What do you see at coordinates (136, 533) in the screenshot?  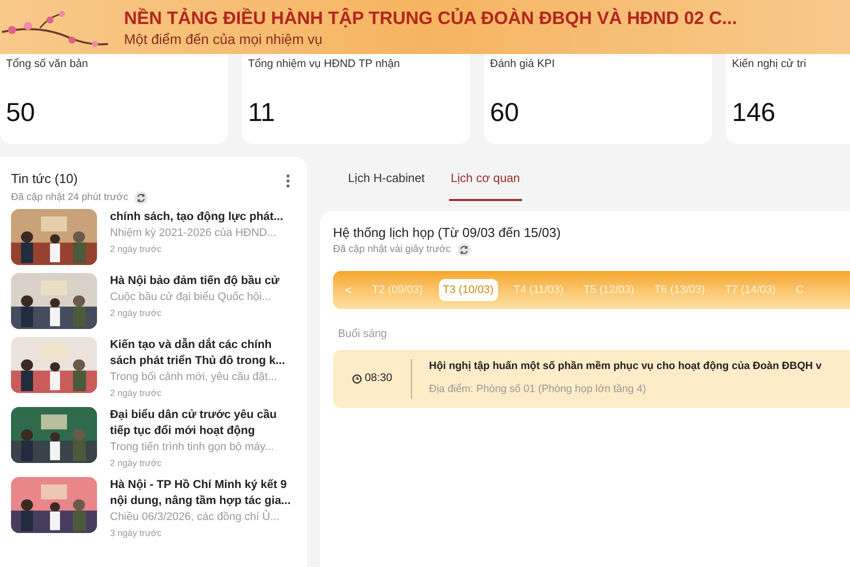 I see `news-item-time: 3 ngày trước` at bounding box center [136, 533].